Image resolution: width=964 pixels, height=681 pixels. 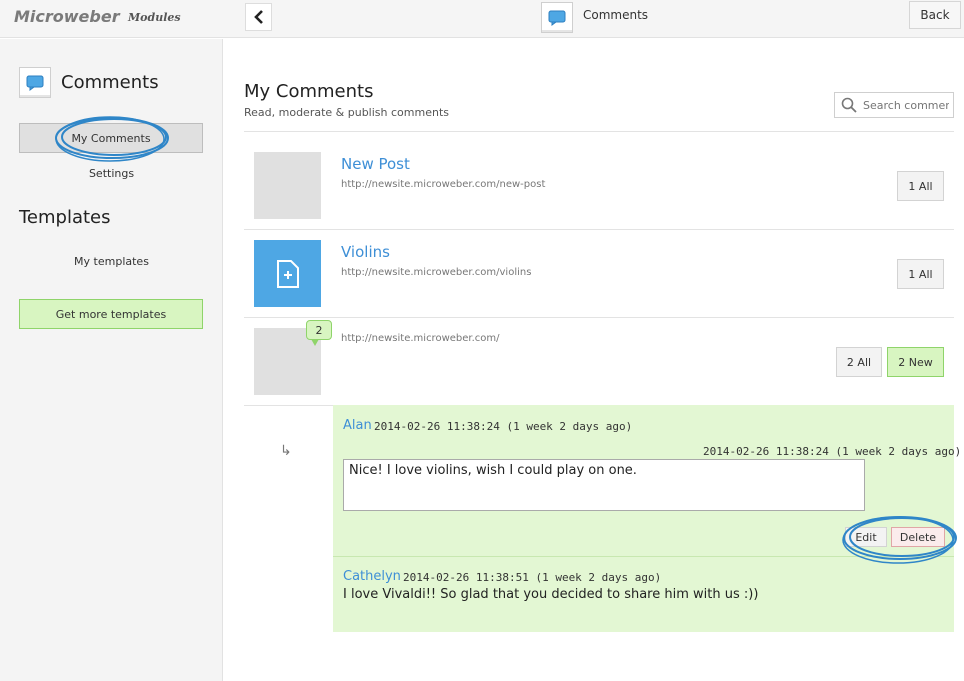 I want to click on top-bar: Microweber Modules Comments Back, so click(x=482, y=19).